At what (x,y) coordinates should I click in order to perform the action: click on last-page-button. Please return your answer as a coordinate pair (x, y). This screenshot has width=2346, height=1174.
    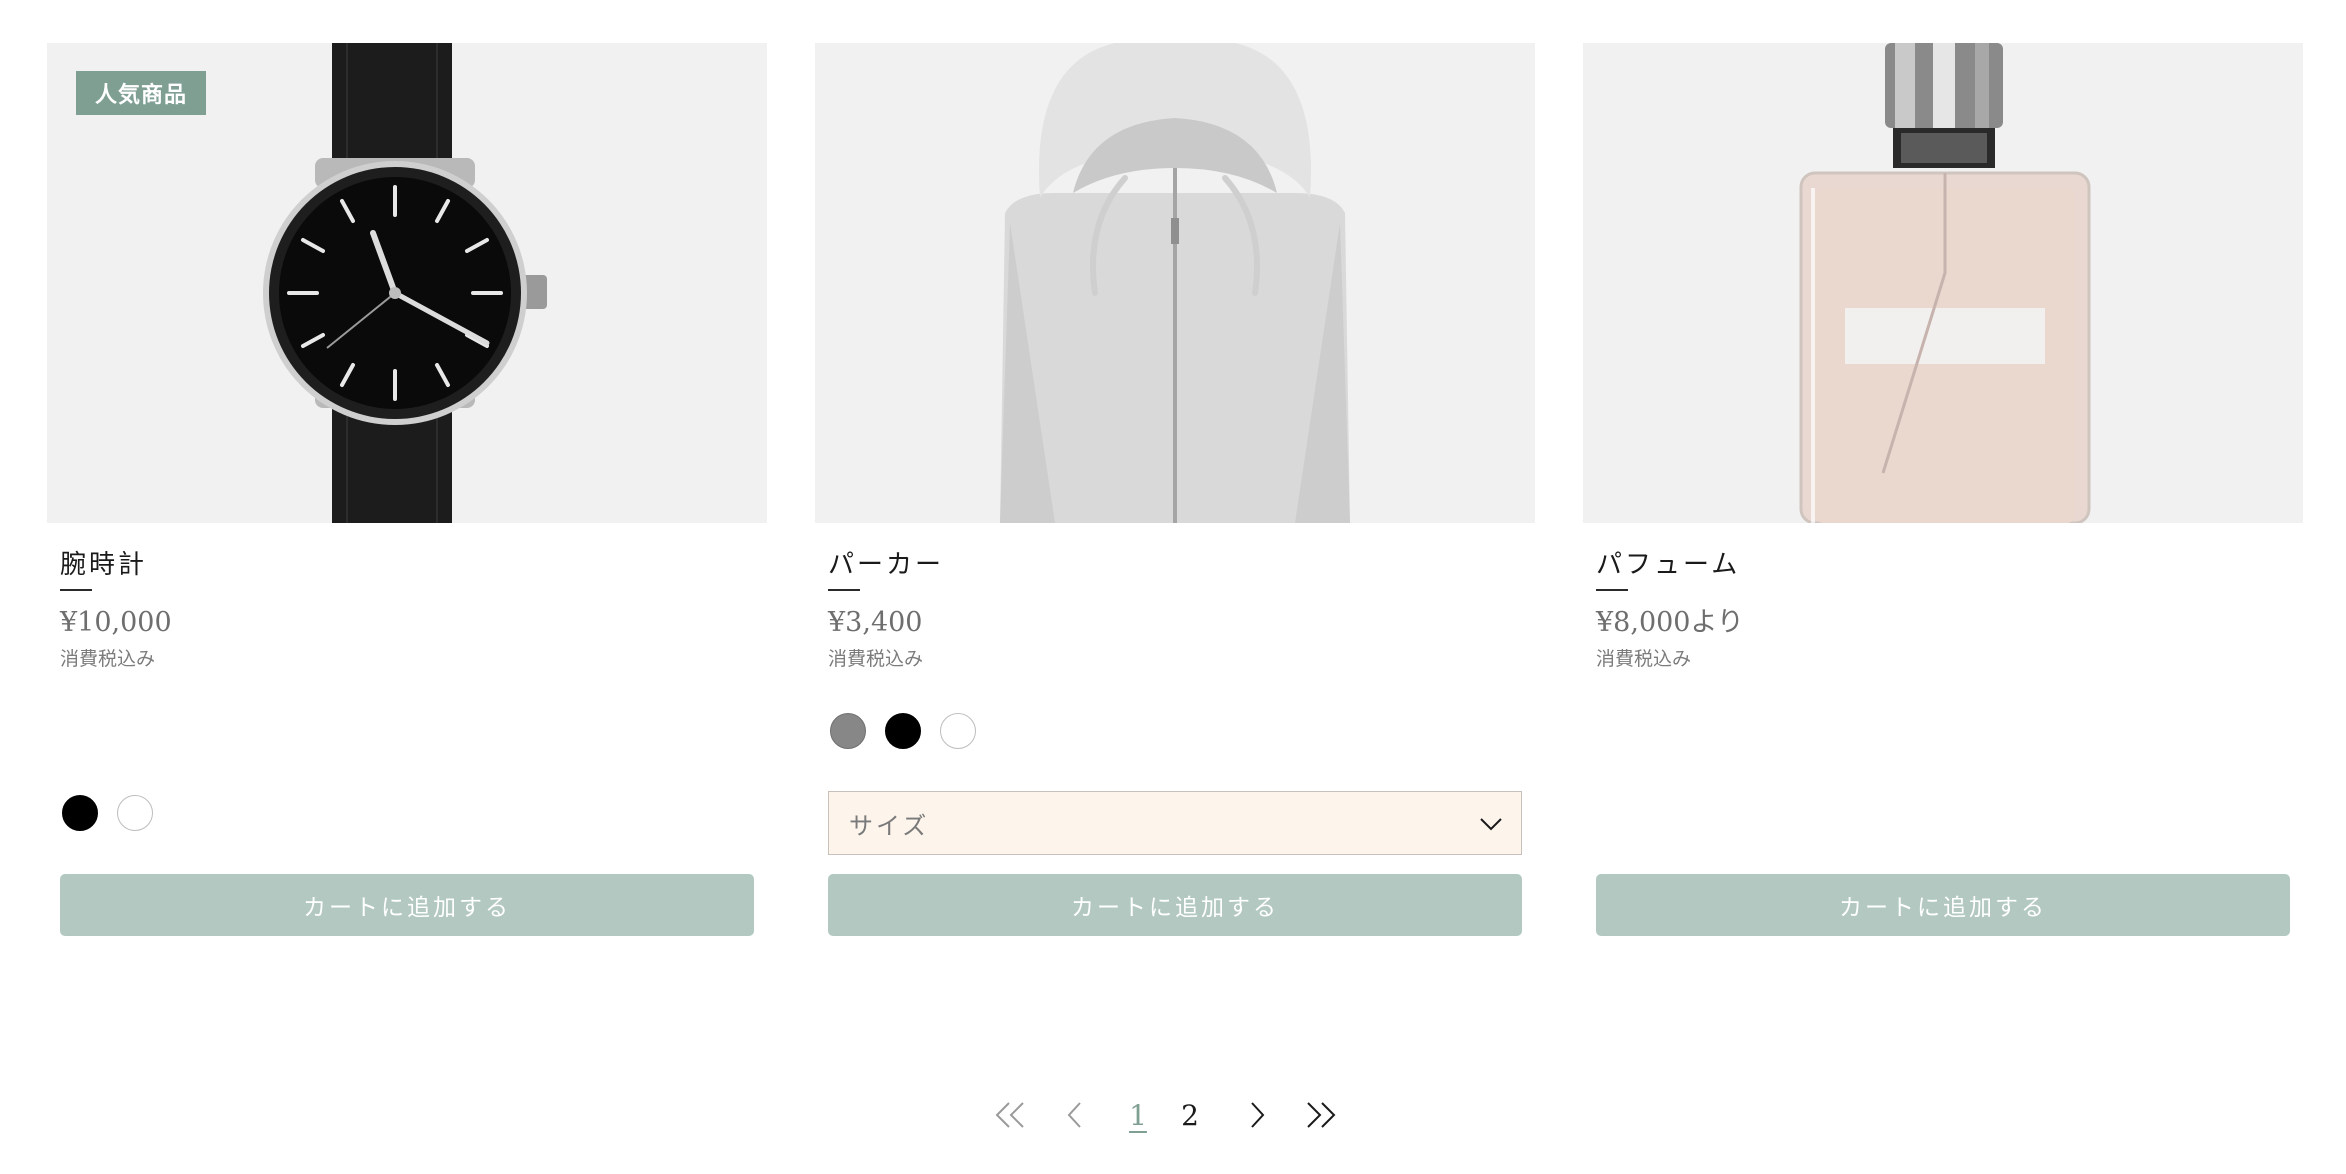
    Looking at the image, I should click on (1321, 1115).